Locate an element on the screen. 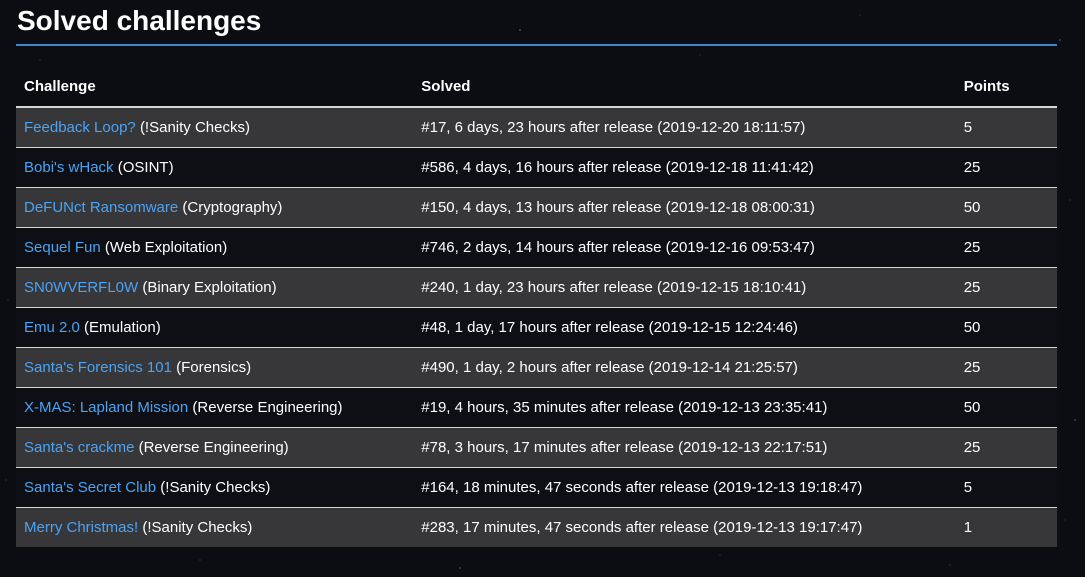 The image size is (1085, 577). challenge-link: Santa's crackme is located at coordinates (79, 447).